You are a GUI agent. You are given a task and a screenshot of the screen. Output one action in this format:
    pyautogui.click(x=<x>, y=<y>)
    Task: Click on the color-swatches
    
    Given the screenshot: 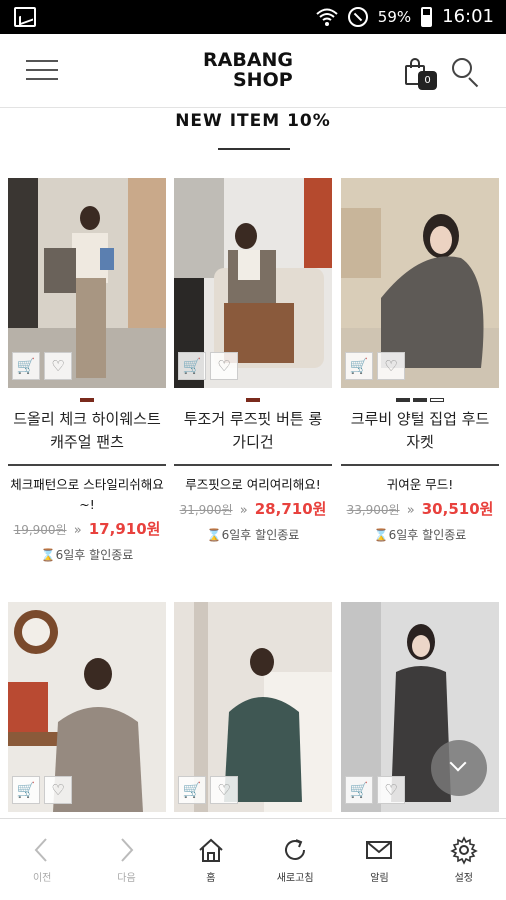 What is the action you would take?
    pyautogui.click(x=253, y=400)
    